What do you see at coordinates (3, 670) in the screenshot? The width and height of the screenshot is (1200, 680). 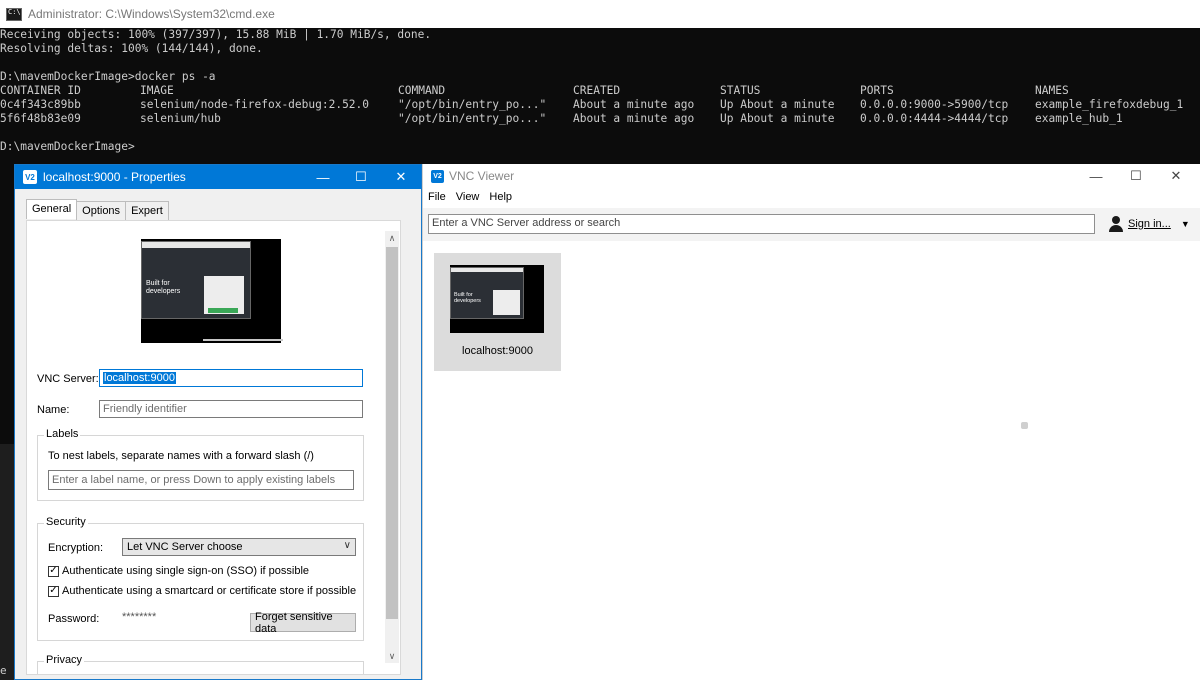 I see `console-tail-char: e` at bounding box center [3, 670].